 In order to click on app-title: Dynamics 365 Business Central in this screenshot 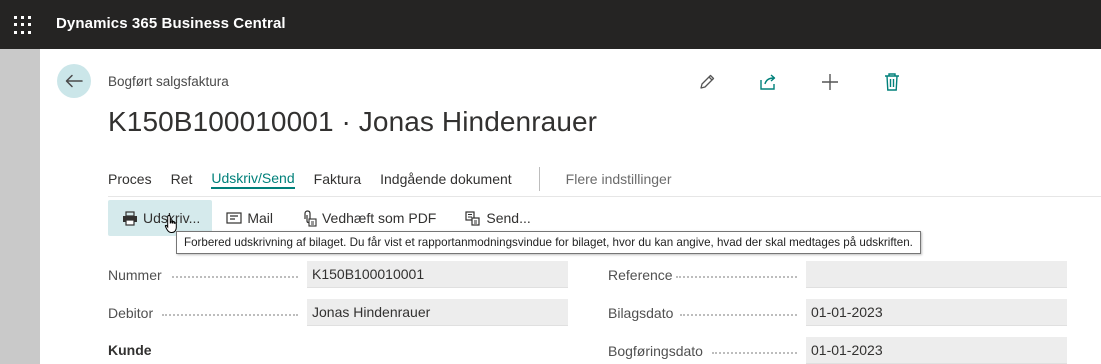, I will do `click(171, 23)`.